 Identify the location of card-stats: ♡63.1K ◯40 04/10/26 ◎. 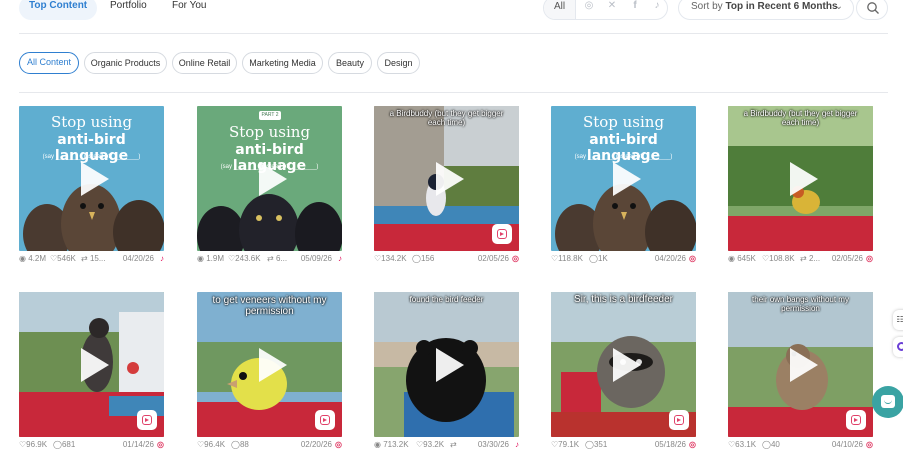
(800, 446).